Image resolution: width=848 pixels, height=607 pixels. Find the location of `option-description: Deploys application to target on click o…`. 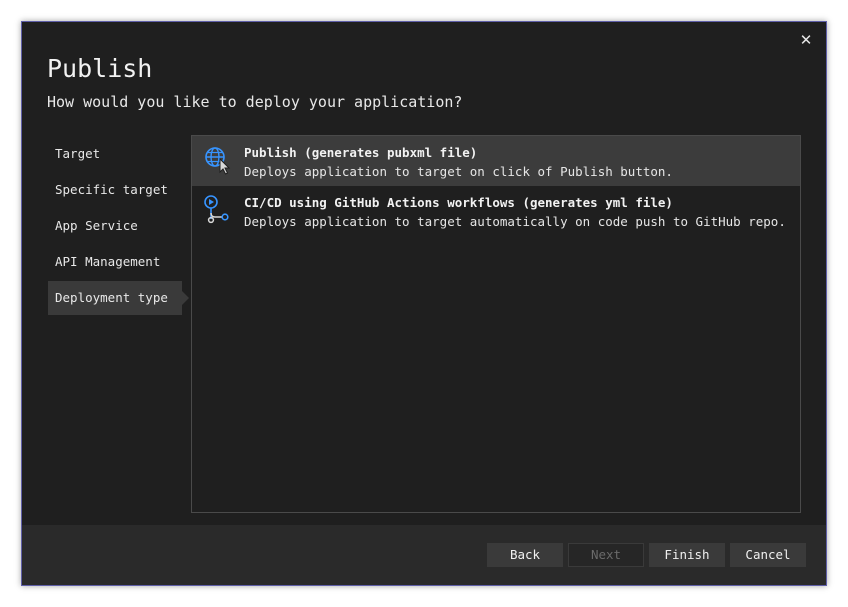

option-description: Deploys application to target on click o… is located at coordinates (458, 171).